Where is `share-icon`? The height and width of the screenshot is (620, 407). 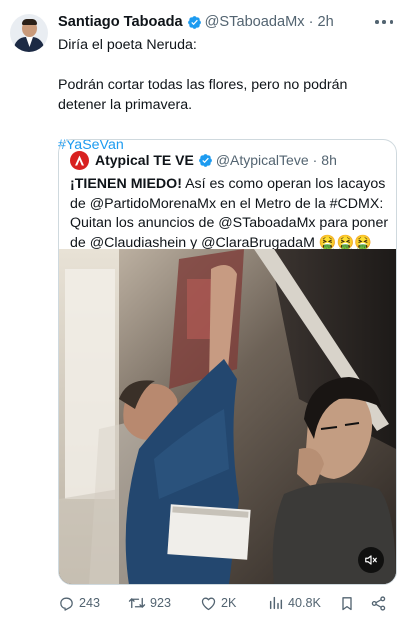 share-icon is located at coordinates (378, 603).